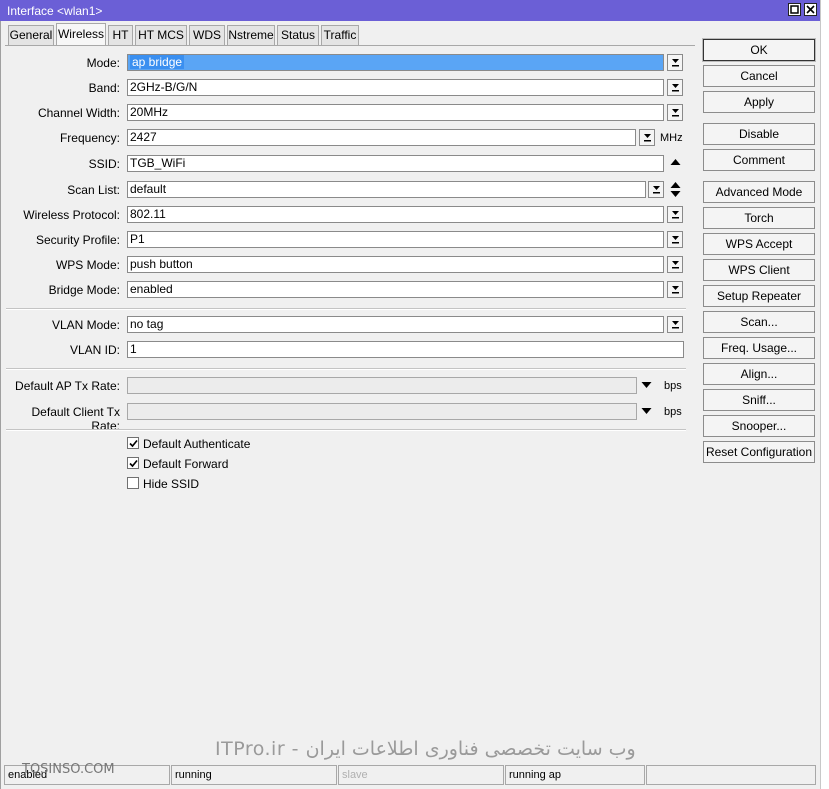 This screenshot has width=829, height=789. What do you see at coordinates (68, 769) in the screenshot?
I see `watermark-site: TOSINSO.COM` at bounding box center [68, 769].